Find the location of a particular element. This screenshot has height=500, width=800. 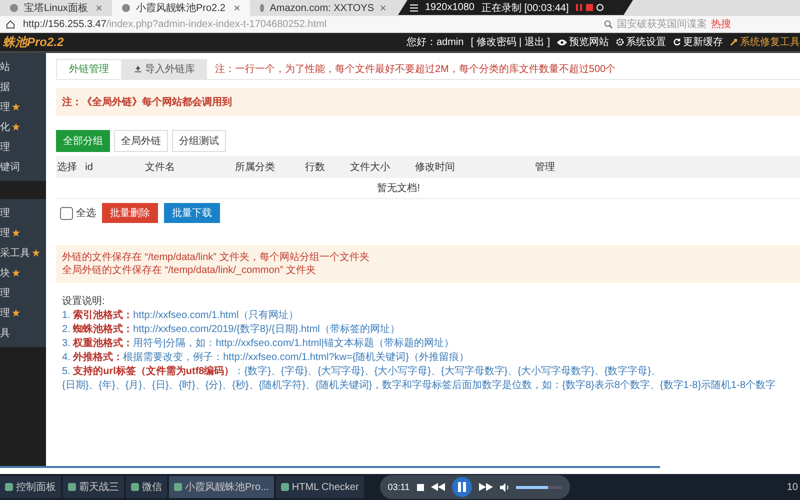

wrench-icon is located at coordinates (734, 42).